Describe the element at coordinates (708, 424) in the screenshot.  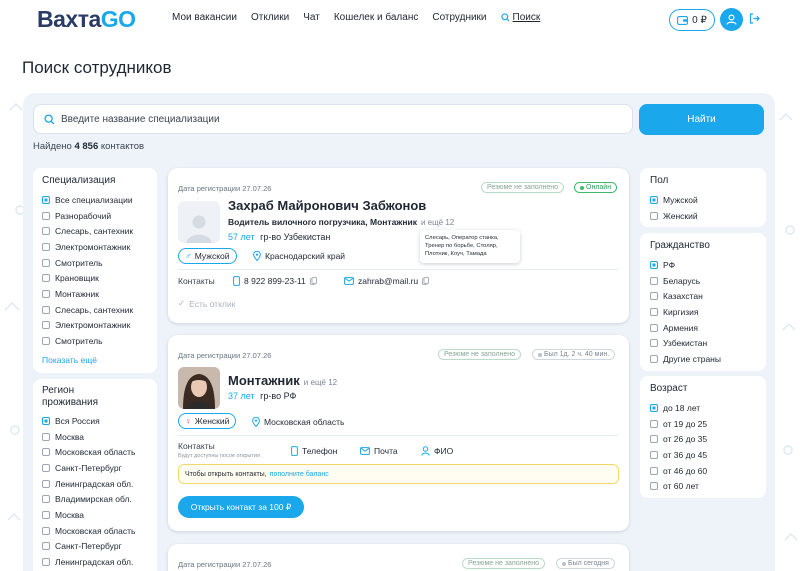
I see `filter-option: от 19 до 25` at that location.